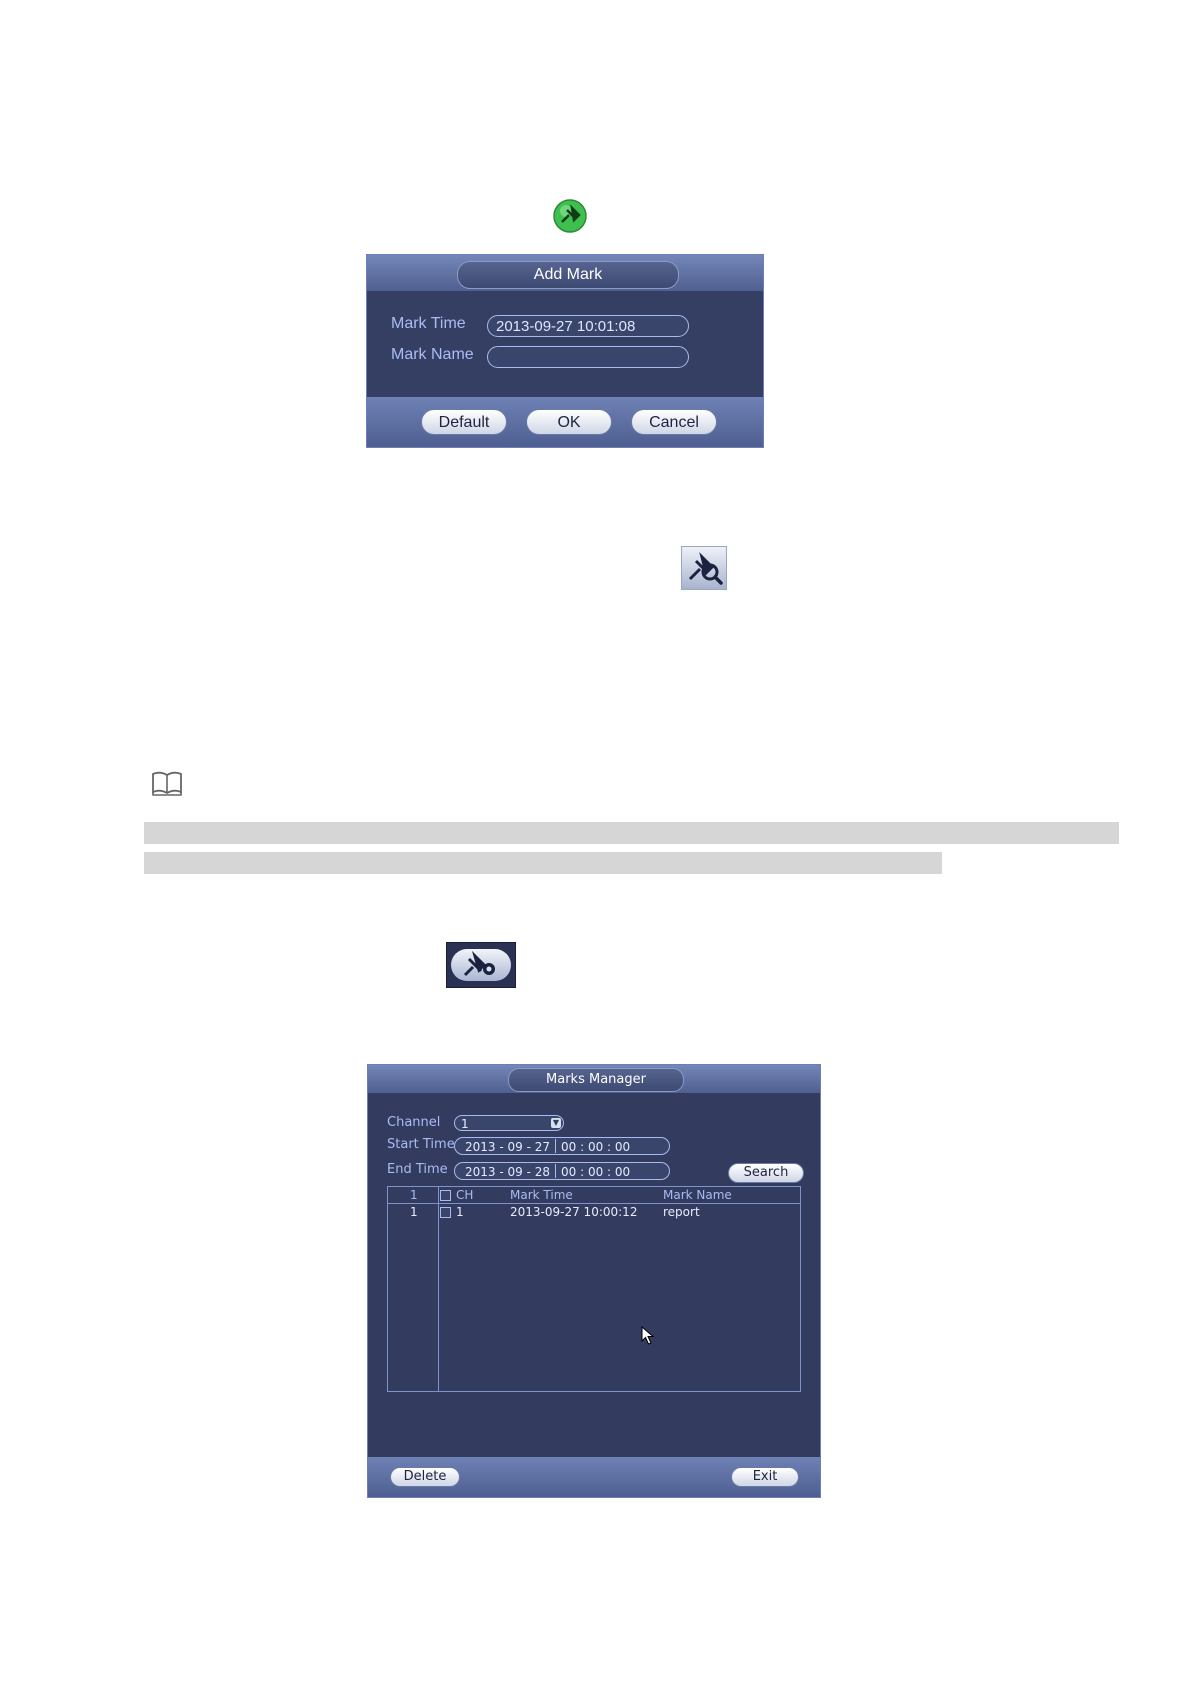 This screenshot has height=1684, width=1191. What do you see at coordinates (507, 1172) in the screenshot?
I see `end-date: 2013 - 09 - 28` at bounding box center [507, 1172].